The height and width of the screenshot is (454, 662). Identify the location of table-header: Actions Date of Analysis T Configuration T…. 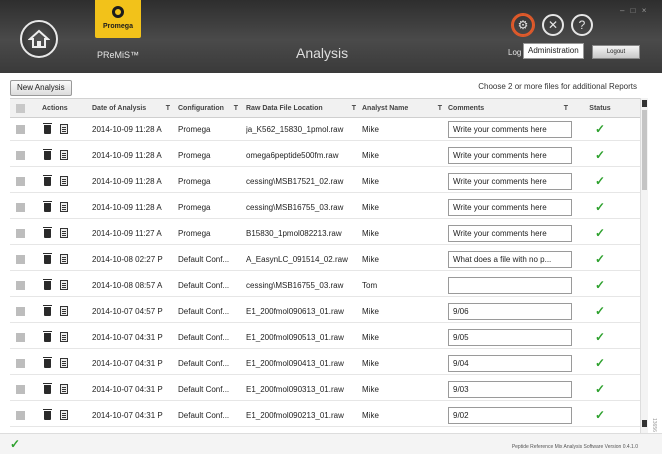
(325, 108).